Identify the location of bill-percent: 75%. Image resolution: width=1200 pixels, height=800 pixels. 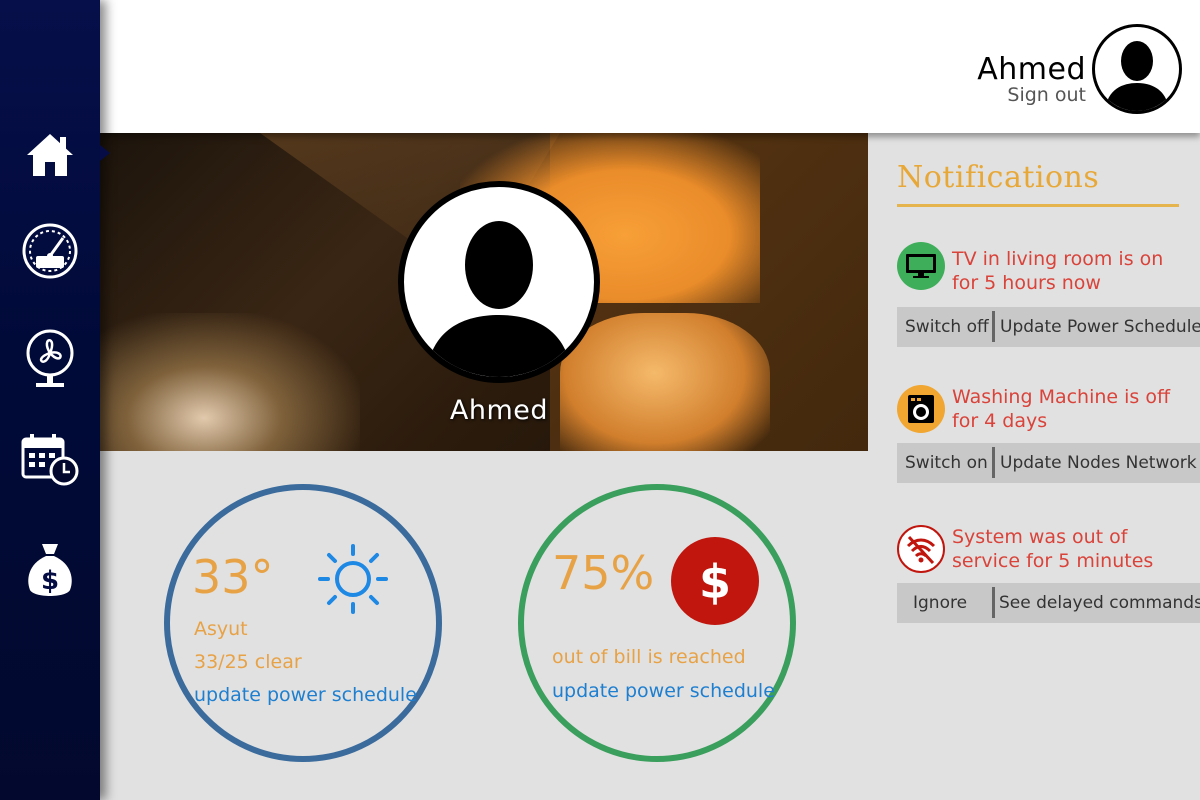
(603, 573).